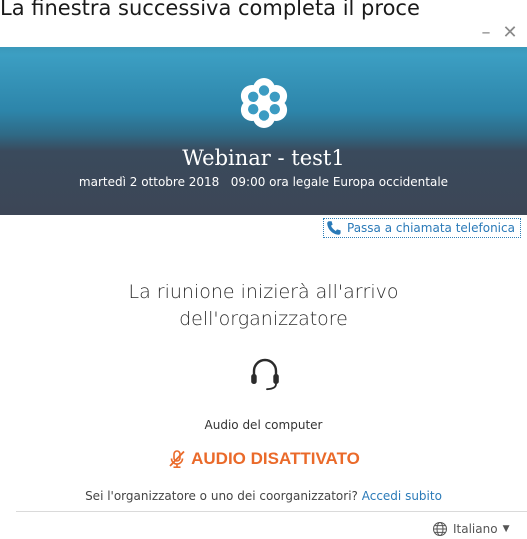  I want to click on document-caption: La finestra successiva completa il proce, so click(210, 10).